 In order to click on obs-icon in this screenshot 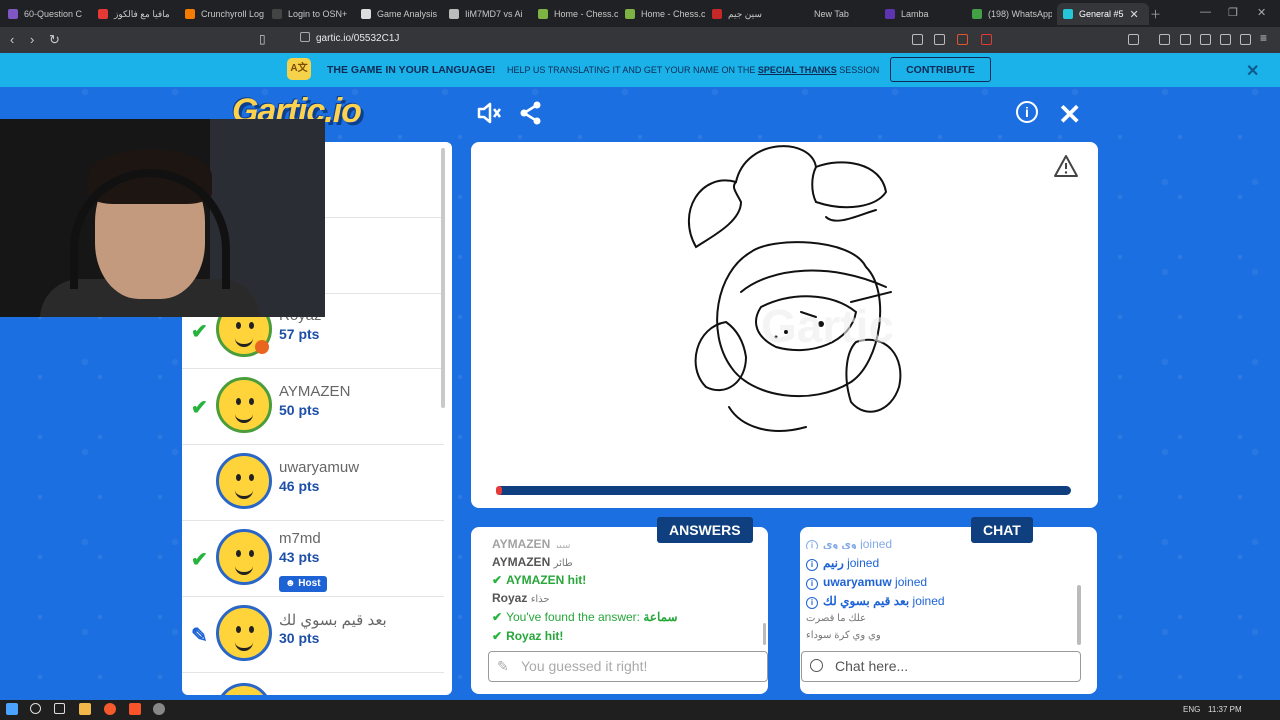, I will do `click(159, 709)`.